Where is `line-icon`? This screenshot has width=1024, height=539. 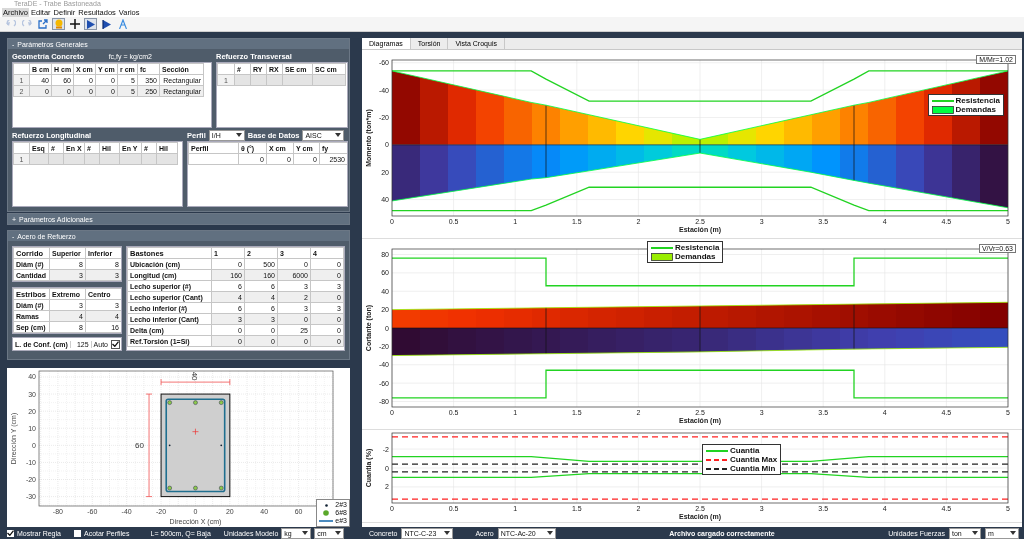
line-icon is located at coordinates (326, 521).